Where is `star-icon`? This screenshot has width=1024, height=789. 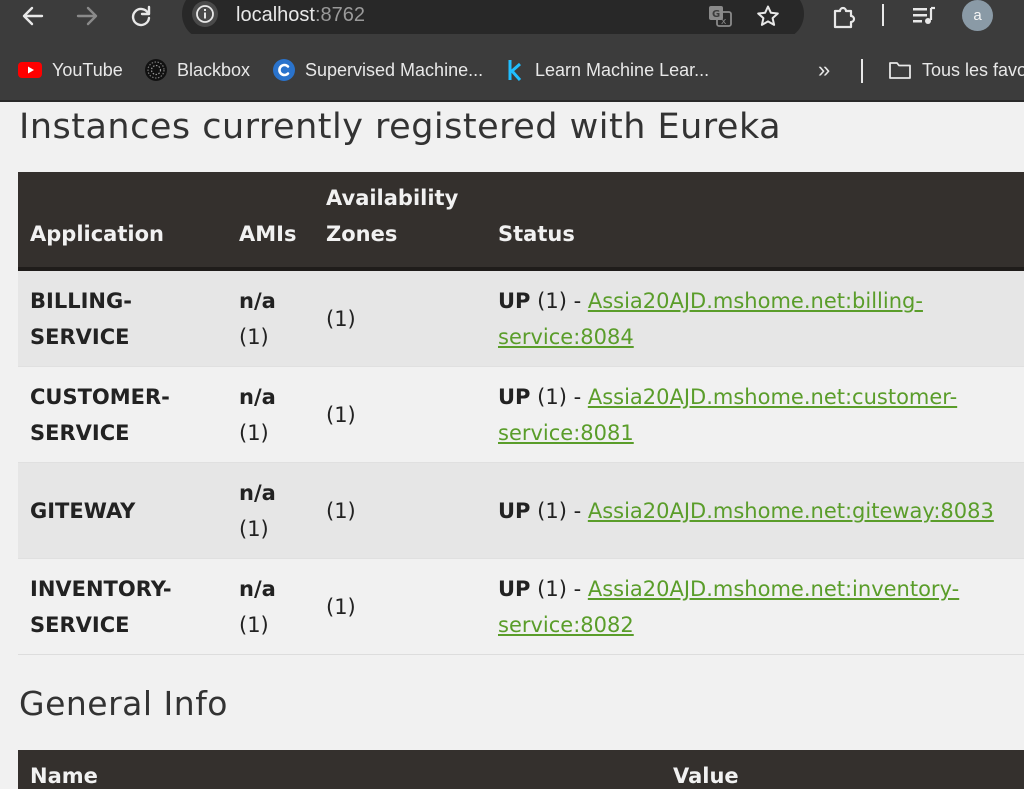
star-icon is located at coordinates (768, 15).